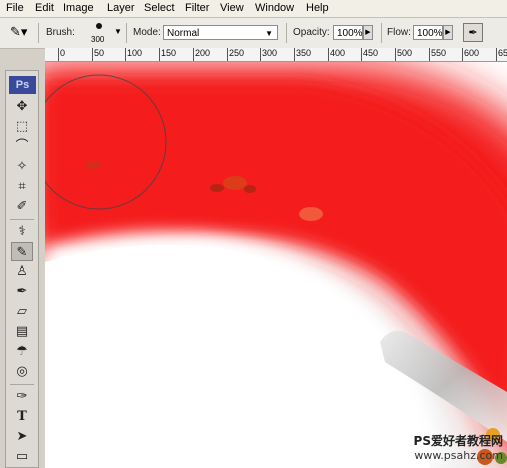  What do you see at coordinates (22, 416) in the screenshot?
I see `type-tool-icon: T` at bounding box center [22, 416].